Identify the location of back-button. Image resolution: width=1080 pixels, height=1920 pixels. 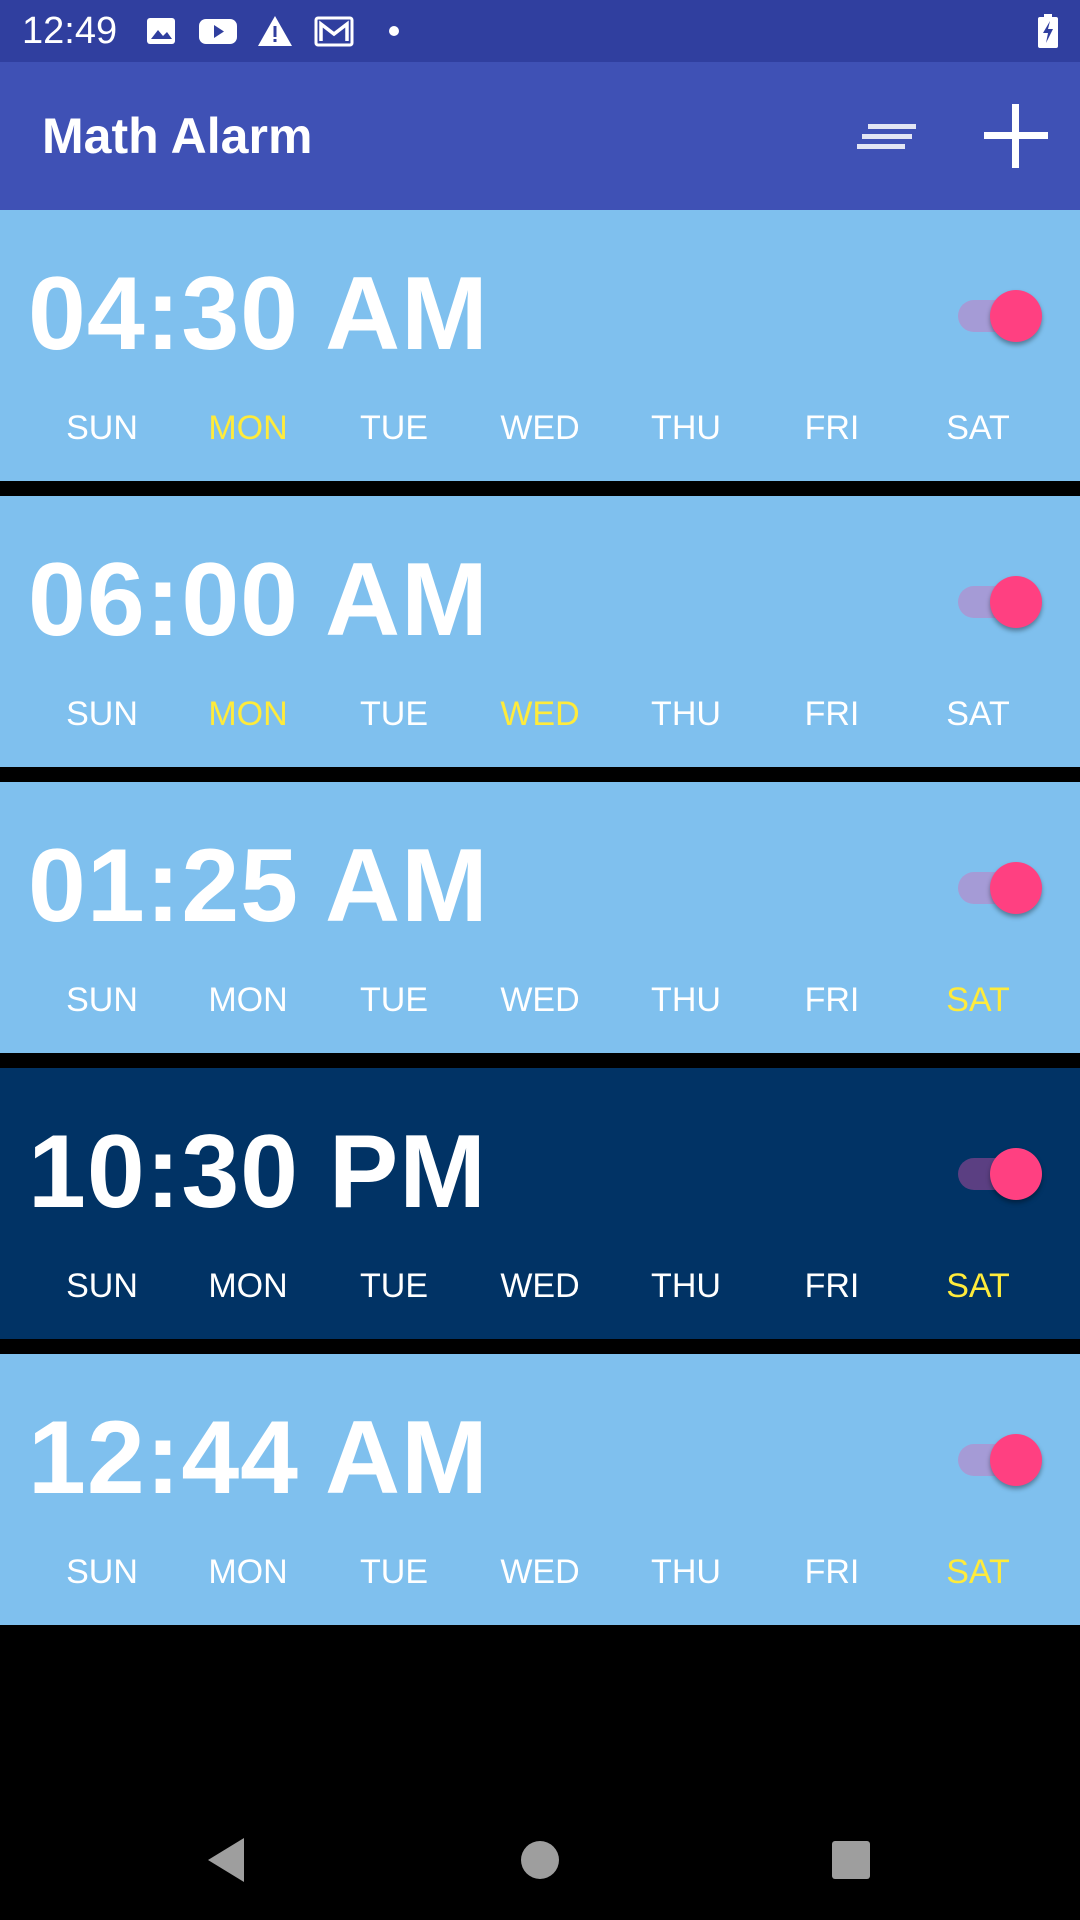
(226, 1860).